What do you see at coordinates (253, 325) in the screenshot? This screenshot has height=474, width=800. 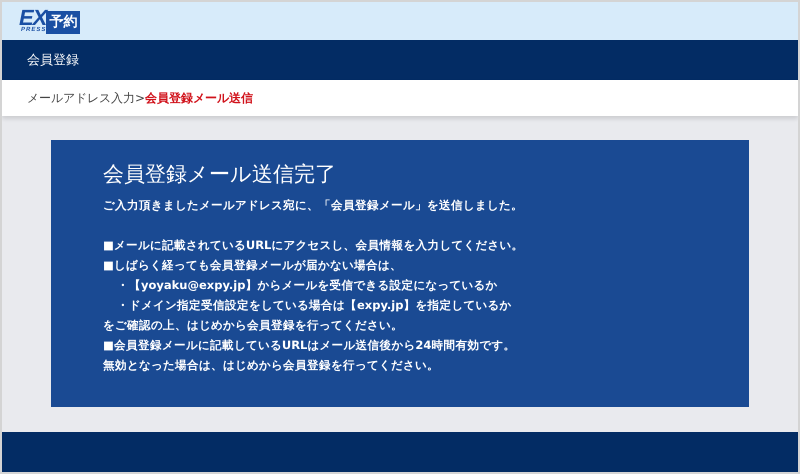 I see `message-line: をご確認の上、はじめから会員登録を行ってください。` at bounding box center [253, 325].